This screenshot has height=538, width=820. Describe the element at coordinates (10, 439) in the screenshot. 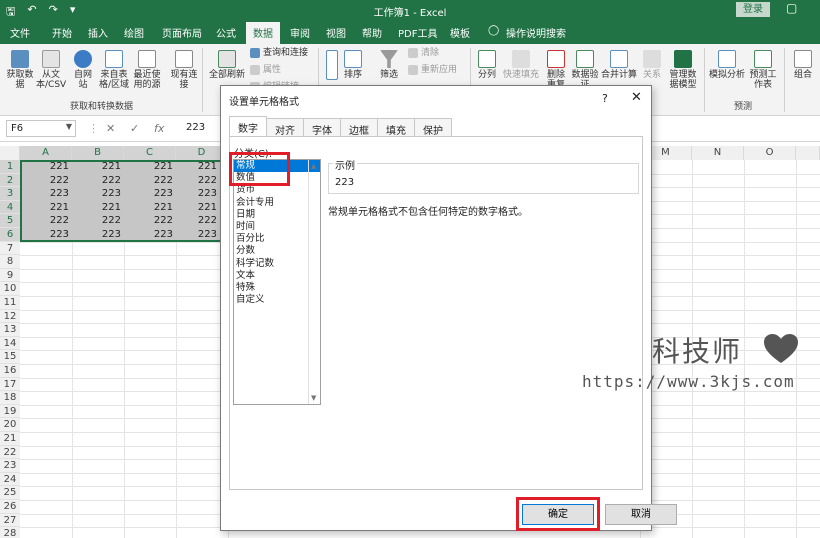

I see `row-header: 21` at that location.